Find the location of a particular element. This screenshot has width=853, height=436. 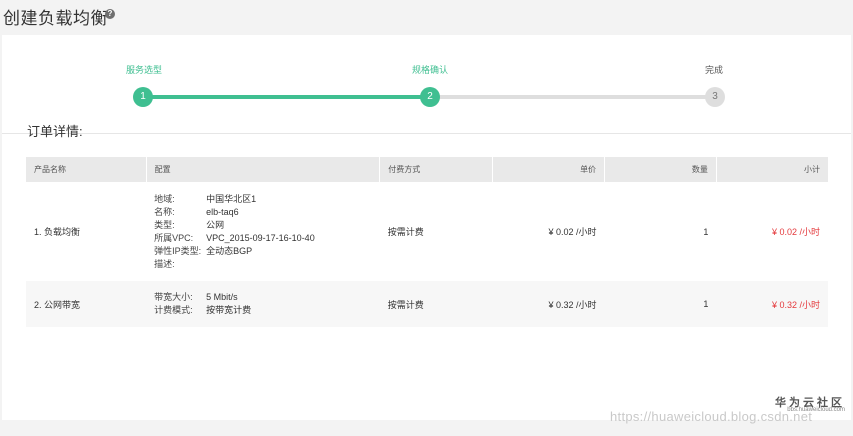

divider is located at coordinates (426, 133).